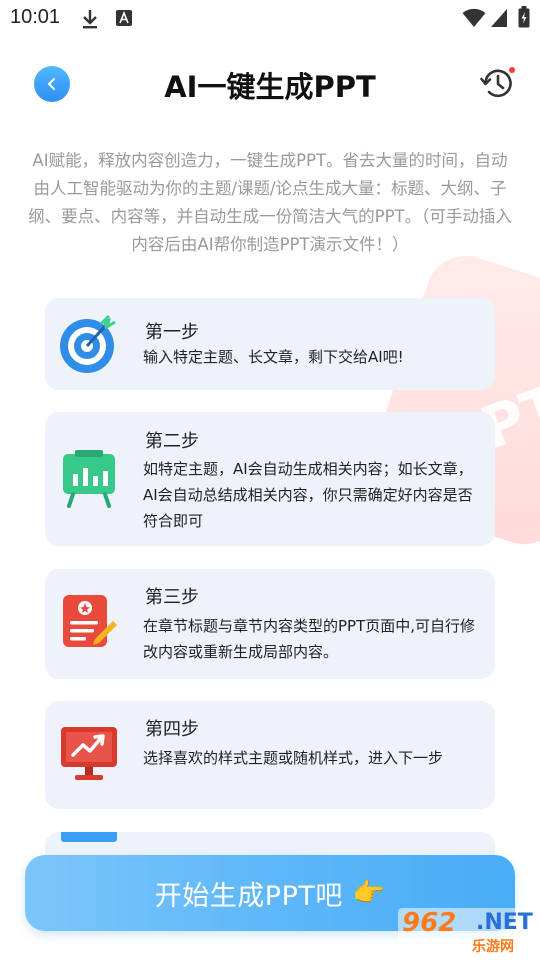 The width and height of the screenshot is (540, 960). What do you see at coordinates (90, 19) in the screenshot?
I see `download-icon` at bounding box center [90, 19].